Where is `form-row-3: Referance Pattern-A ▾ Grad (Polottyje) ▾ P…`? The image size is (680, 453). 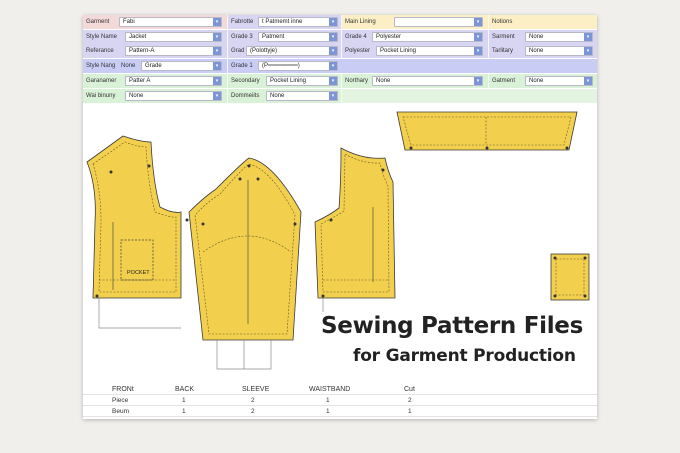
form-row-3: Referance Pattern-A ▾ Grad (Polottyje) ▾ P… is located at coordinates (340, 51).